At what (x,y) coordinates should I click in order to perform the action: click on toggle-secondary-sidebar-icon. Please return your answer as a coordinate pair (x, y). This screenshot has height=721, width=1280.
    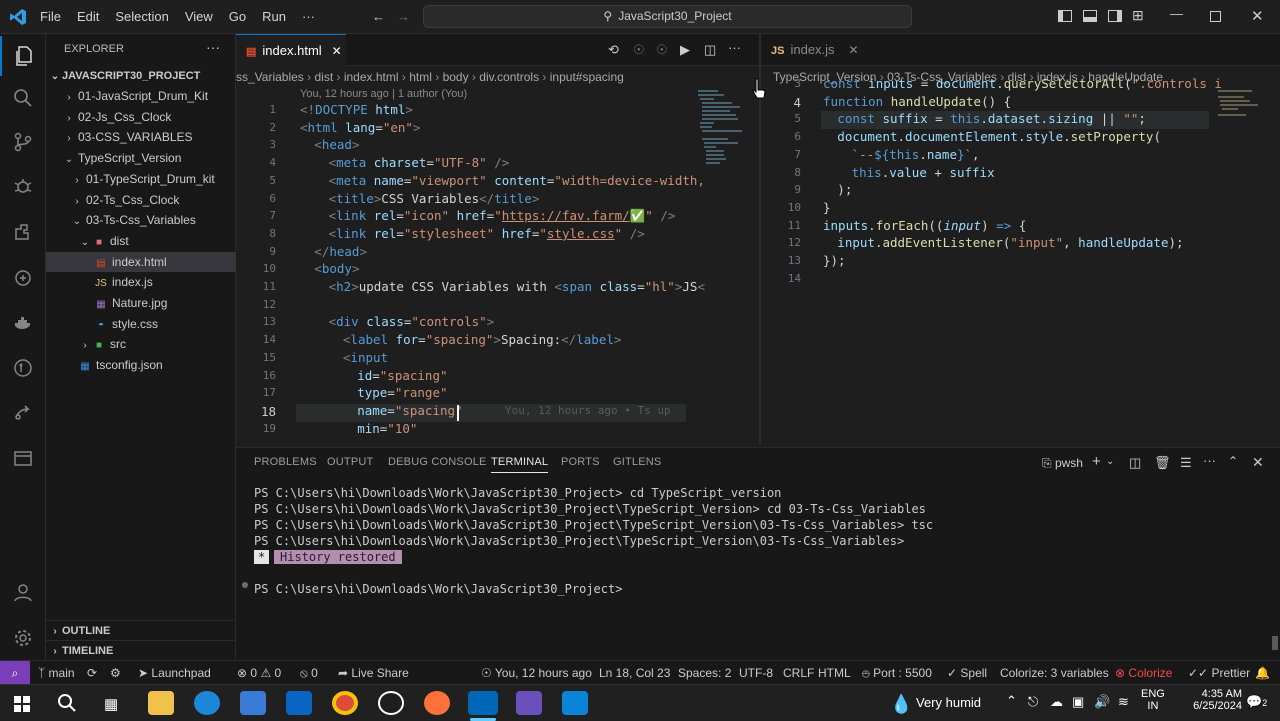
    Looking at the image, I should click on (1115, 16).